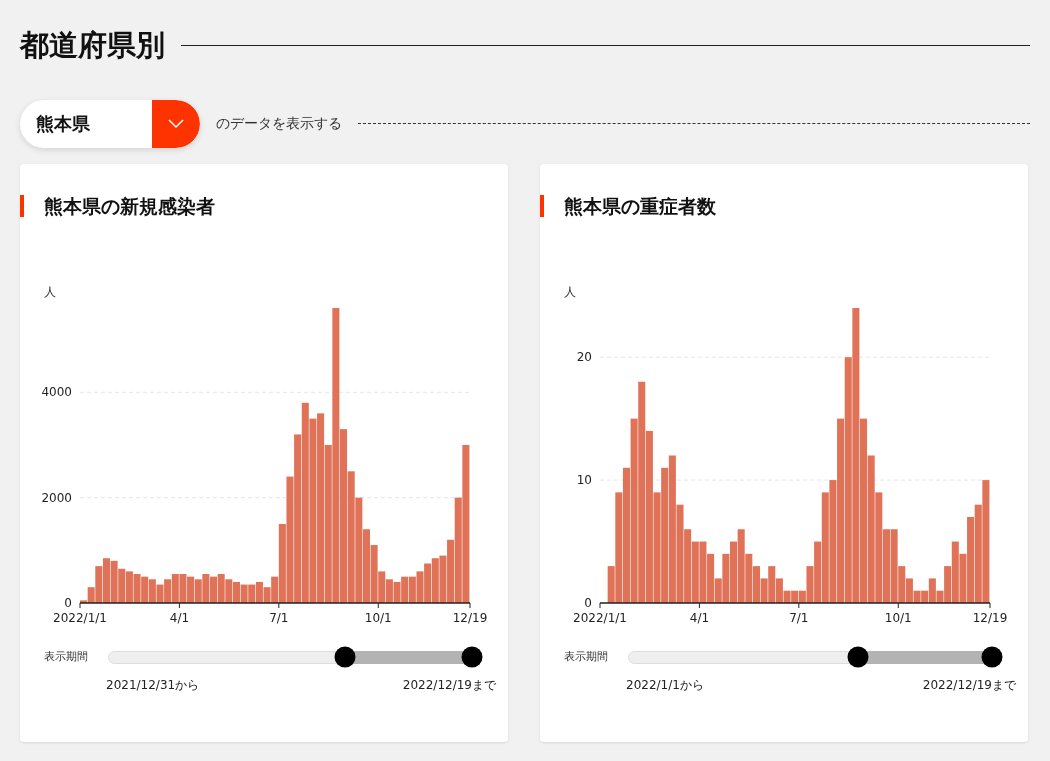  What do you see at coordinates (56, 392) in the screenshot?
I see `y-tick-label: 4000` at bounding box center [56, 392].